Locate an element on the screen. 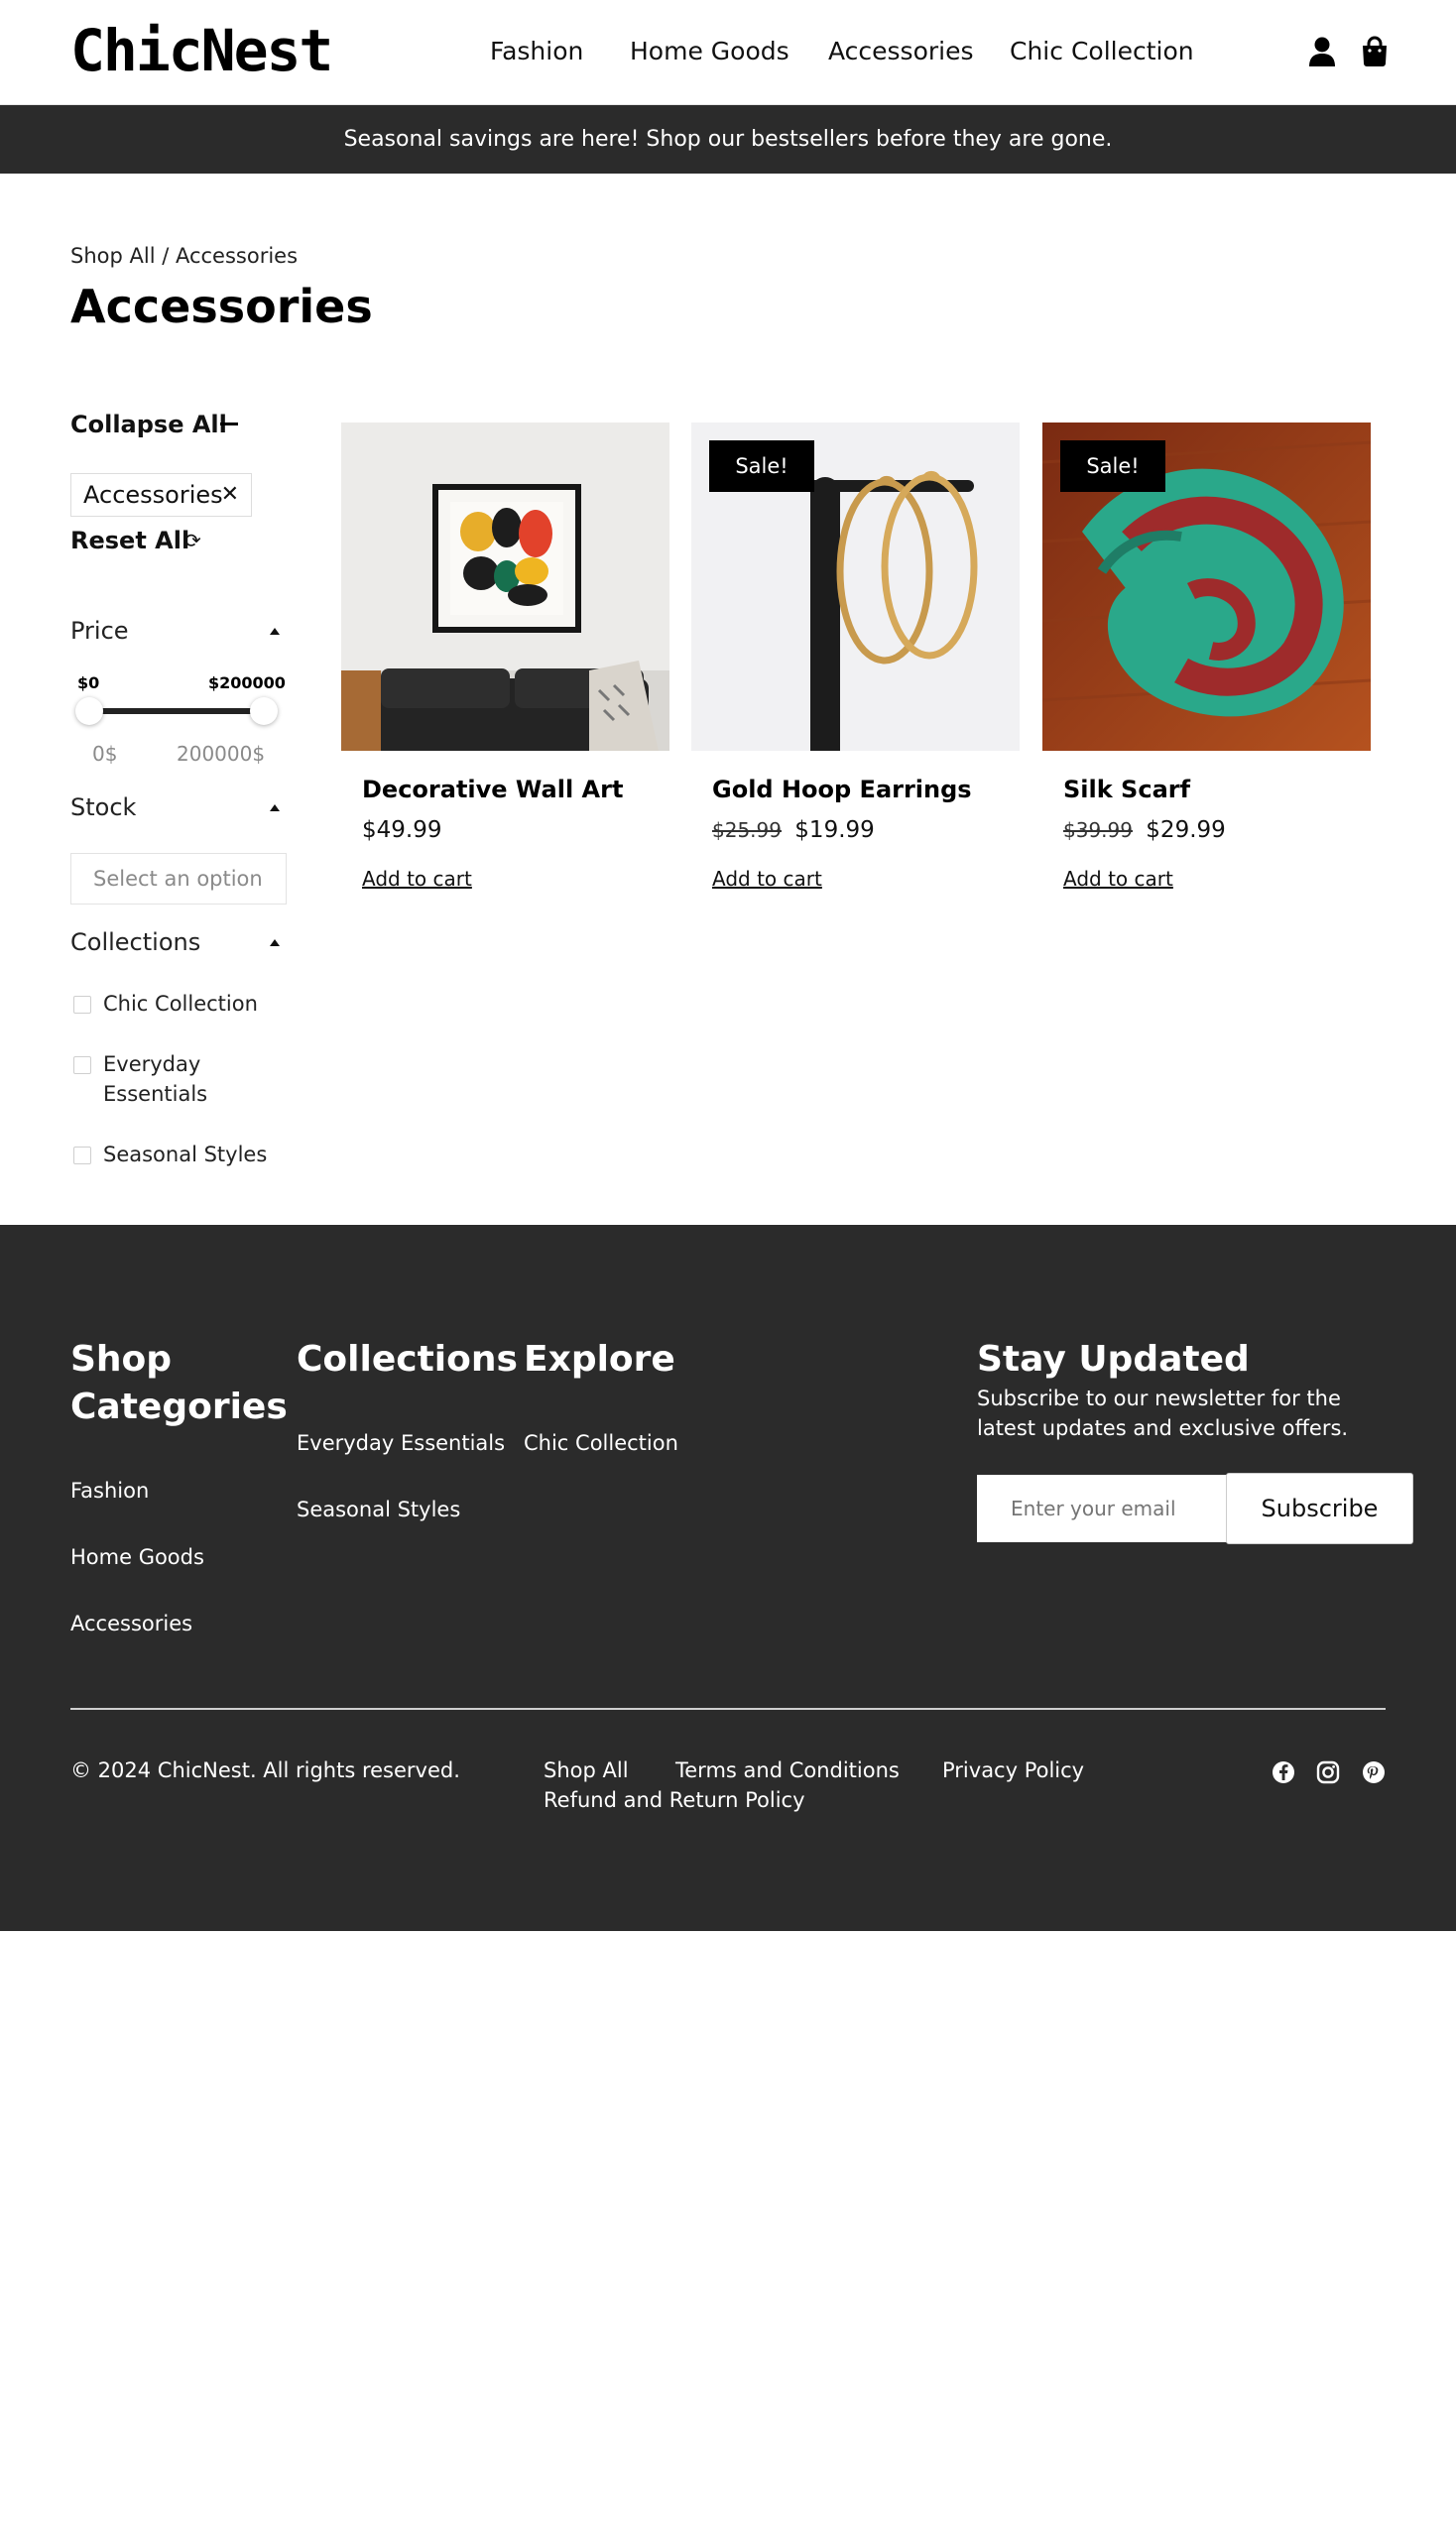  current-price: $49.99 is located at coordinates (402, 830).